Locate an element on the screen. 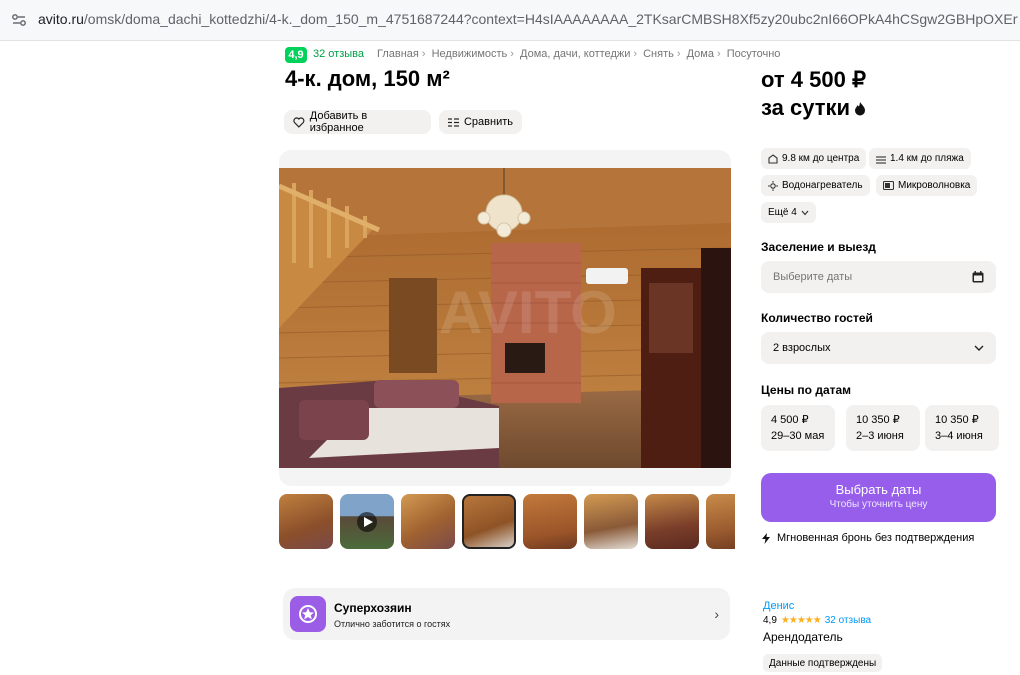 Image resolution: width=1020 pixels, height=675 pixels. heater-icon is located at coordinates (773, 185).